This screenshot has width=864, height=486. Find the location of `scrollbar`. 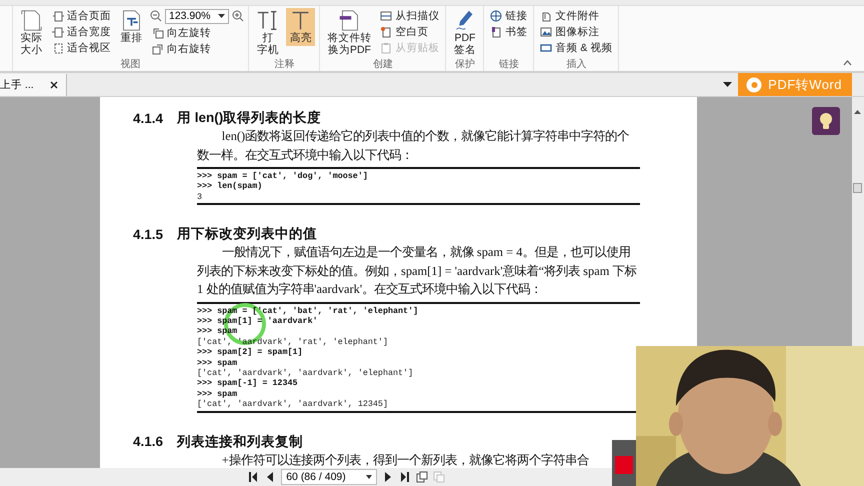

scrollbar is located at coordinates (858, 222).